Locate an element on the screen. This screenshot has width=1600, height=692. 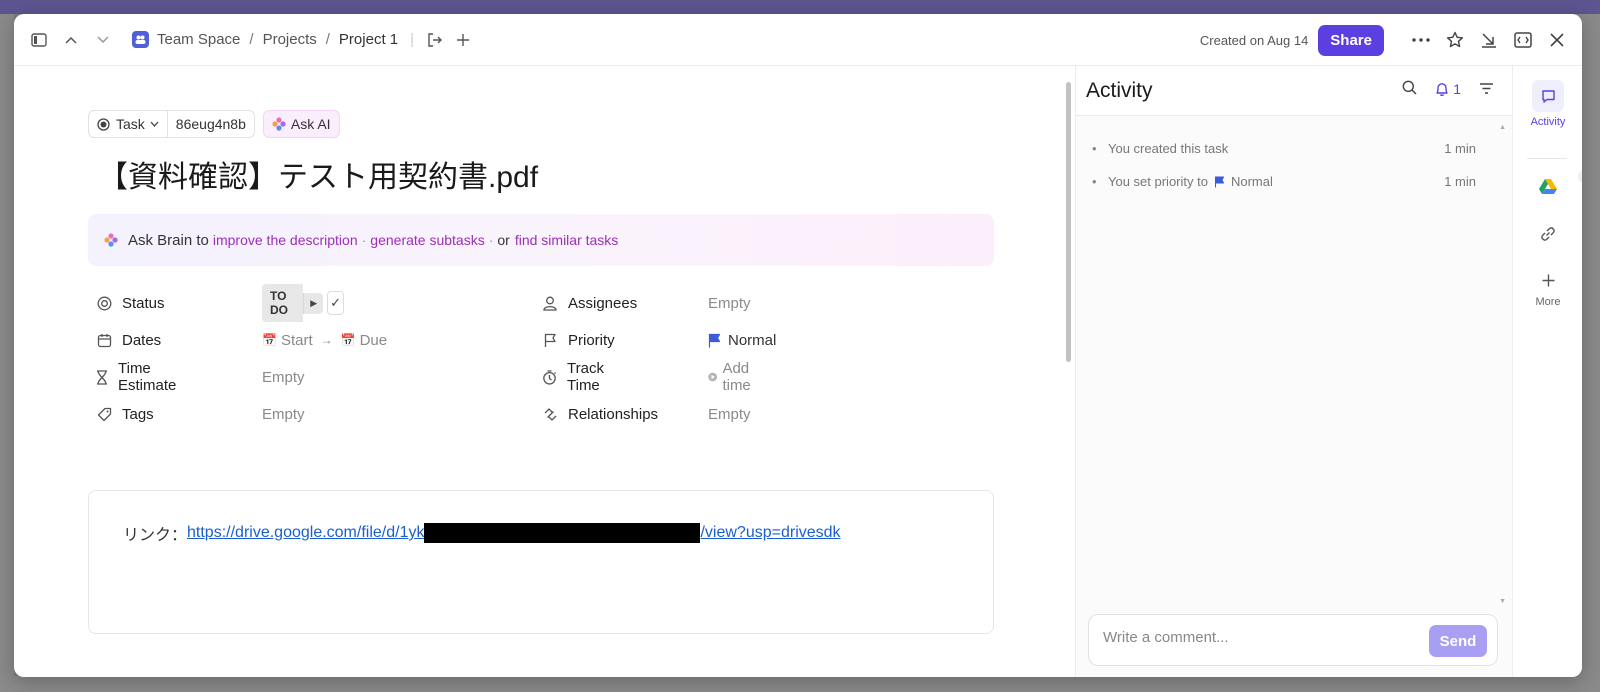
due-date: Due is located at coordinates (374, 340).